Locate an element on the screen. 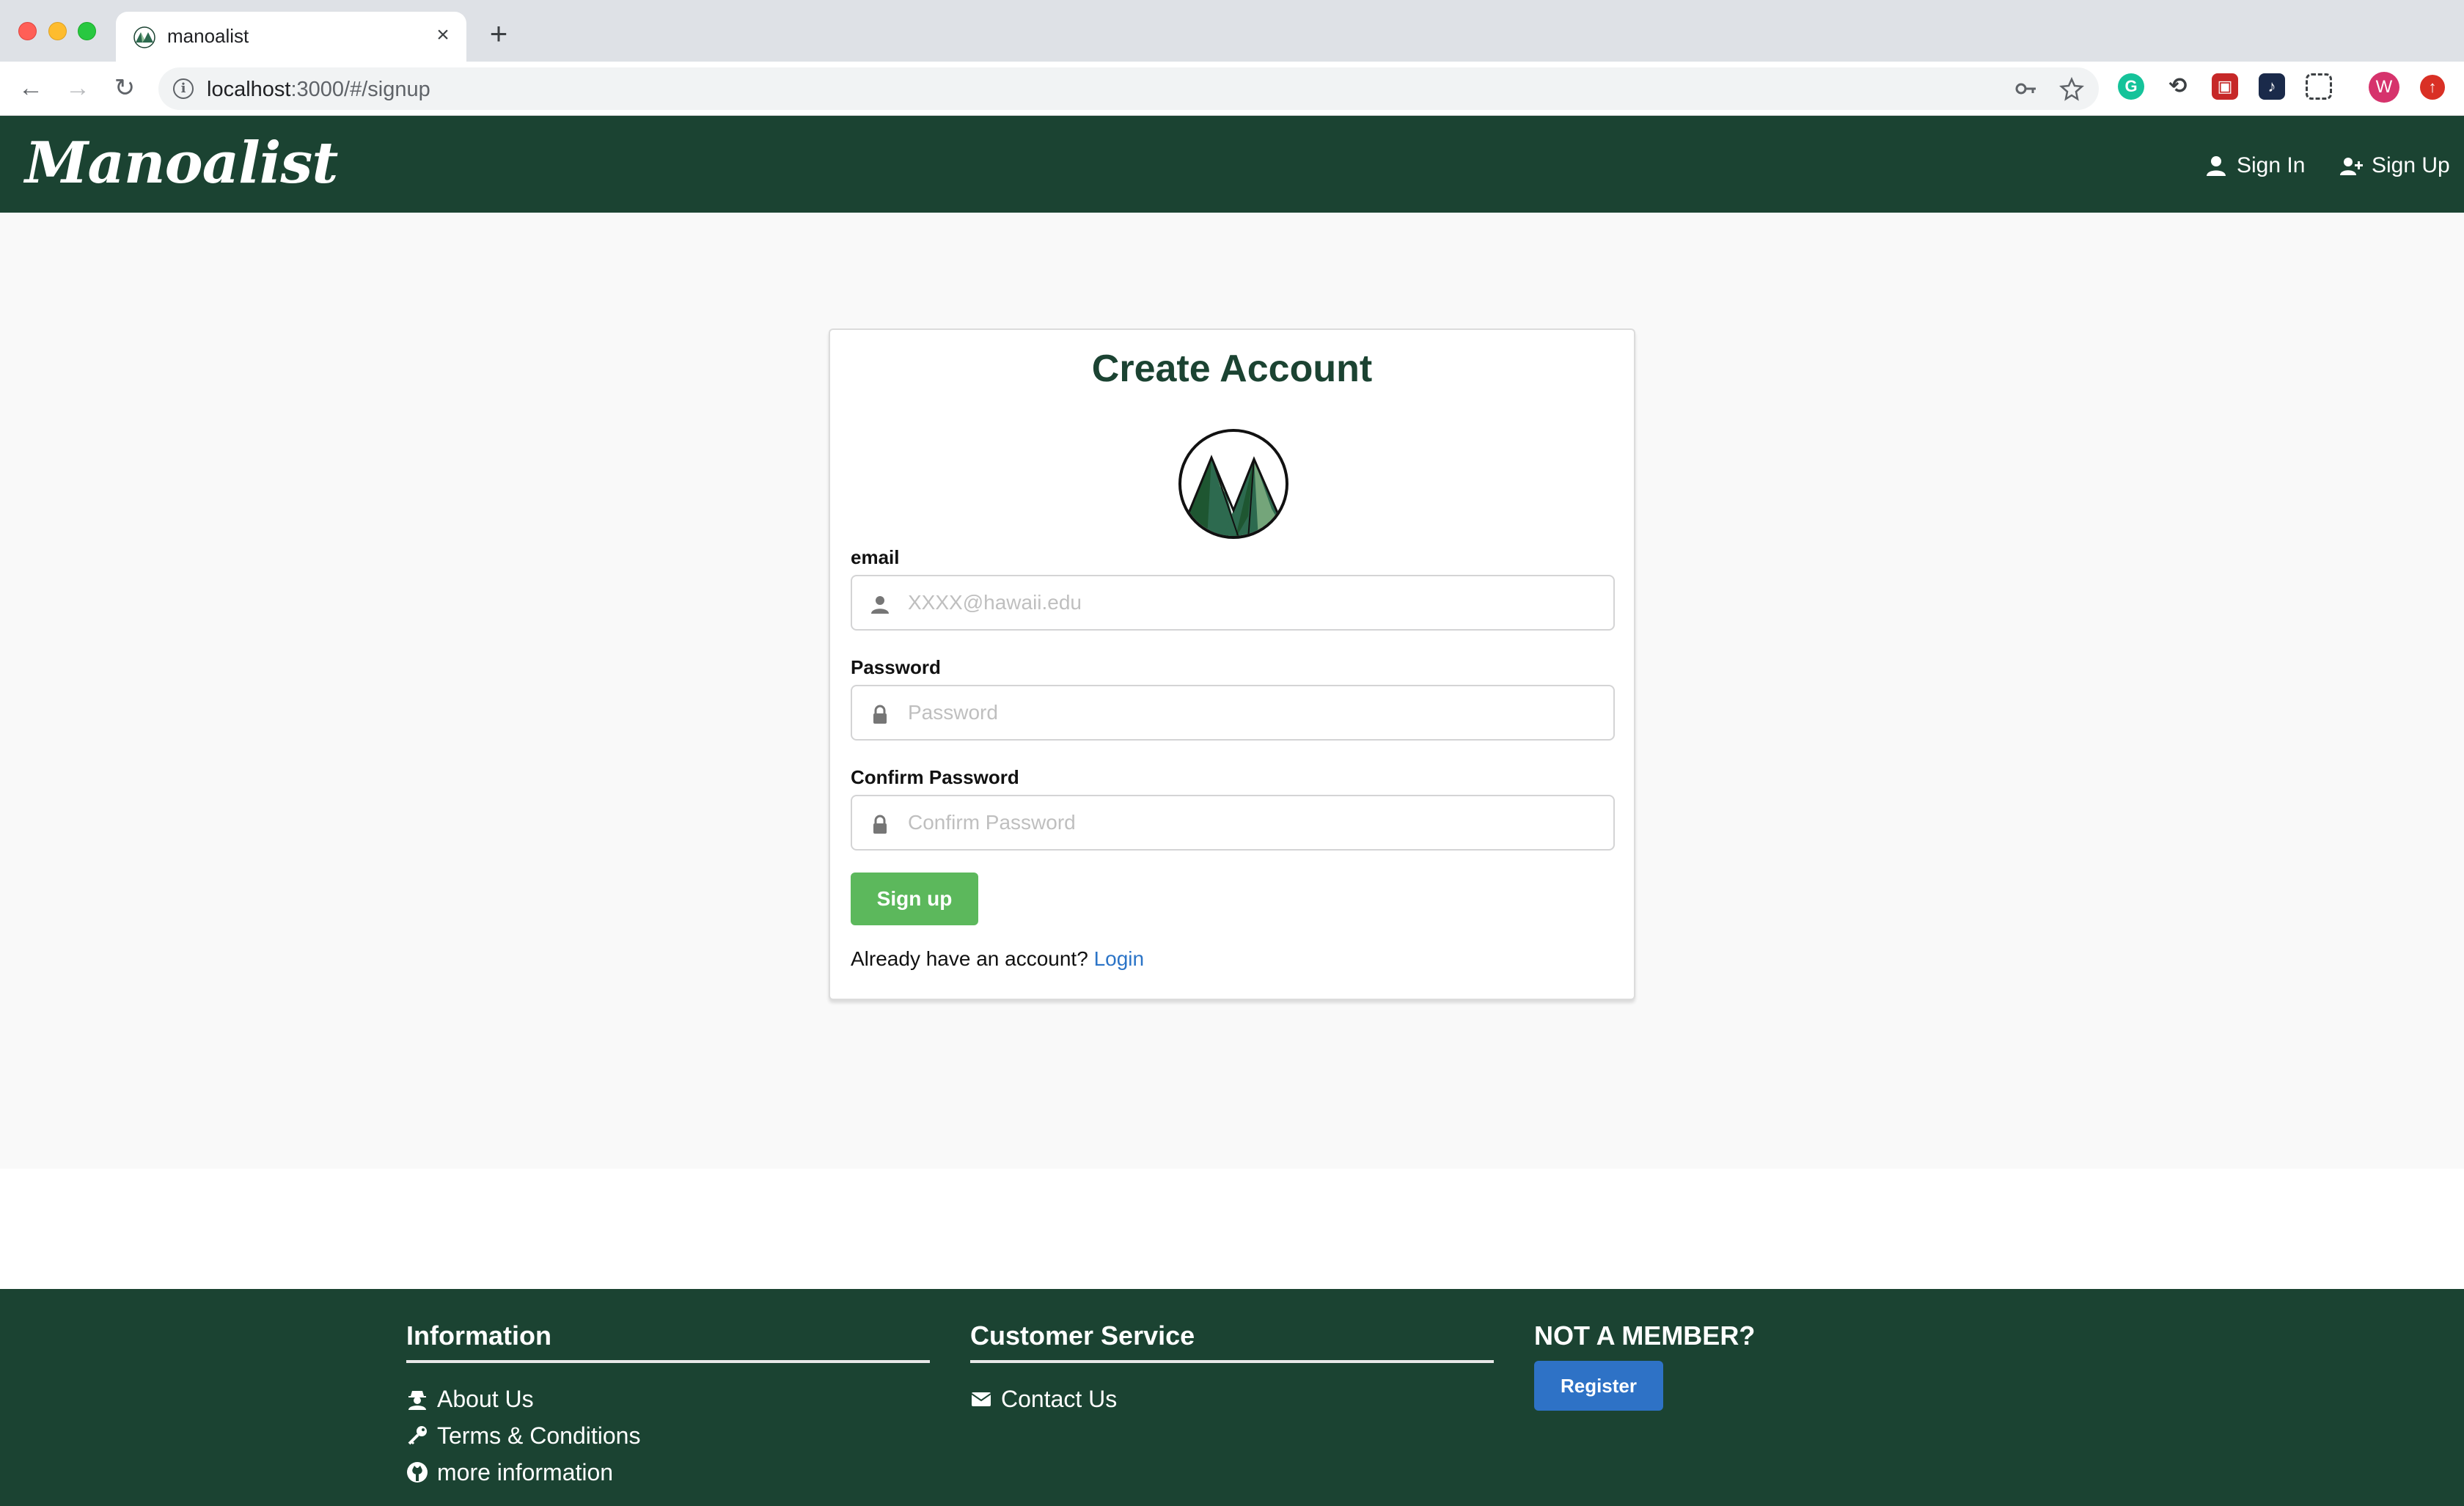  back-arrow-icon: ← is located at coordinates (30, 88).